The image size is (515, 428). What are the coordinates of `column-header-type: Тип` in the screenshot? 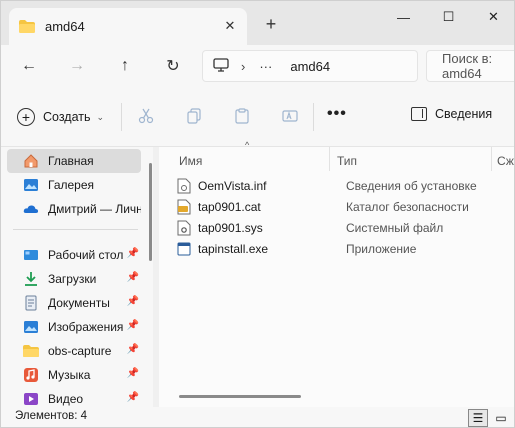 It's located at (347, 161).